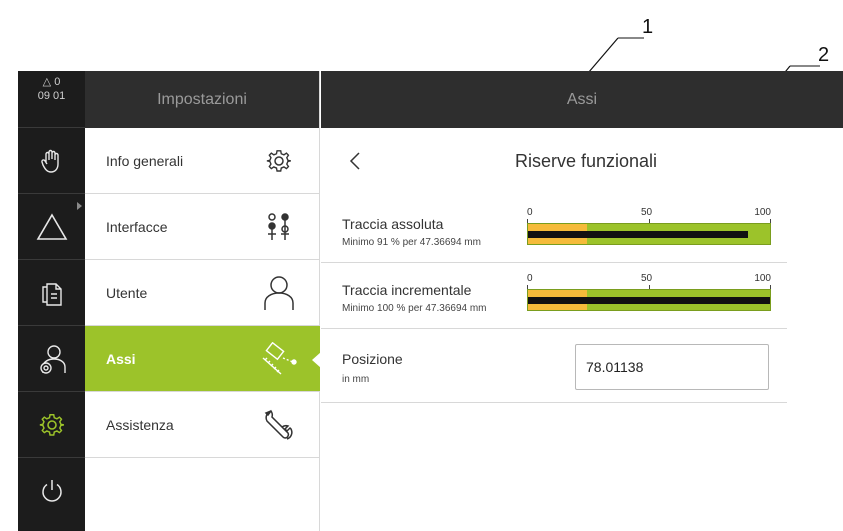 Image resolution: width=843 pixels, height=531 pixels. I want to click on warning-count: 0, so click(57, 82).